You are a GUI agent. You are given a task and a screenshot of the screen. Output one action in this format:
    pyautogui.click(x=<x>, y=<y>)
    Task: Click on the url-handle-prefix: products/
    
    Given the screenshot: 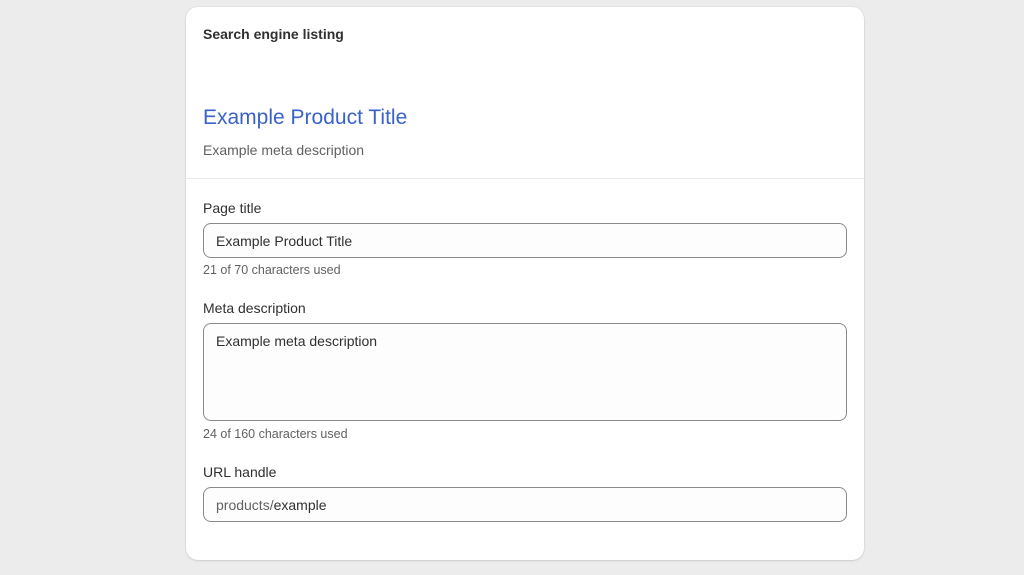 What is the action you would take?
    pyautogui.click(x=245, y=504)
    